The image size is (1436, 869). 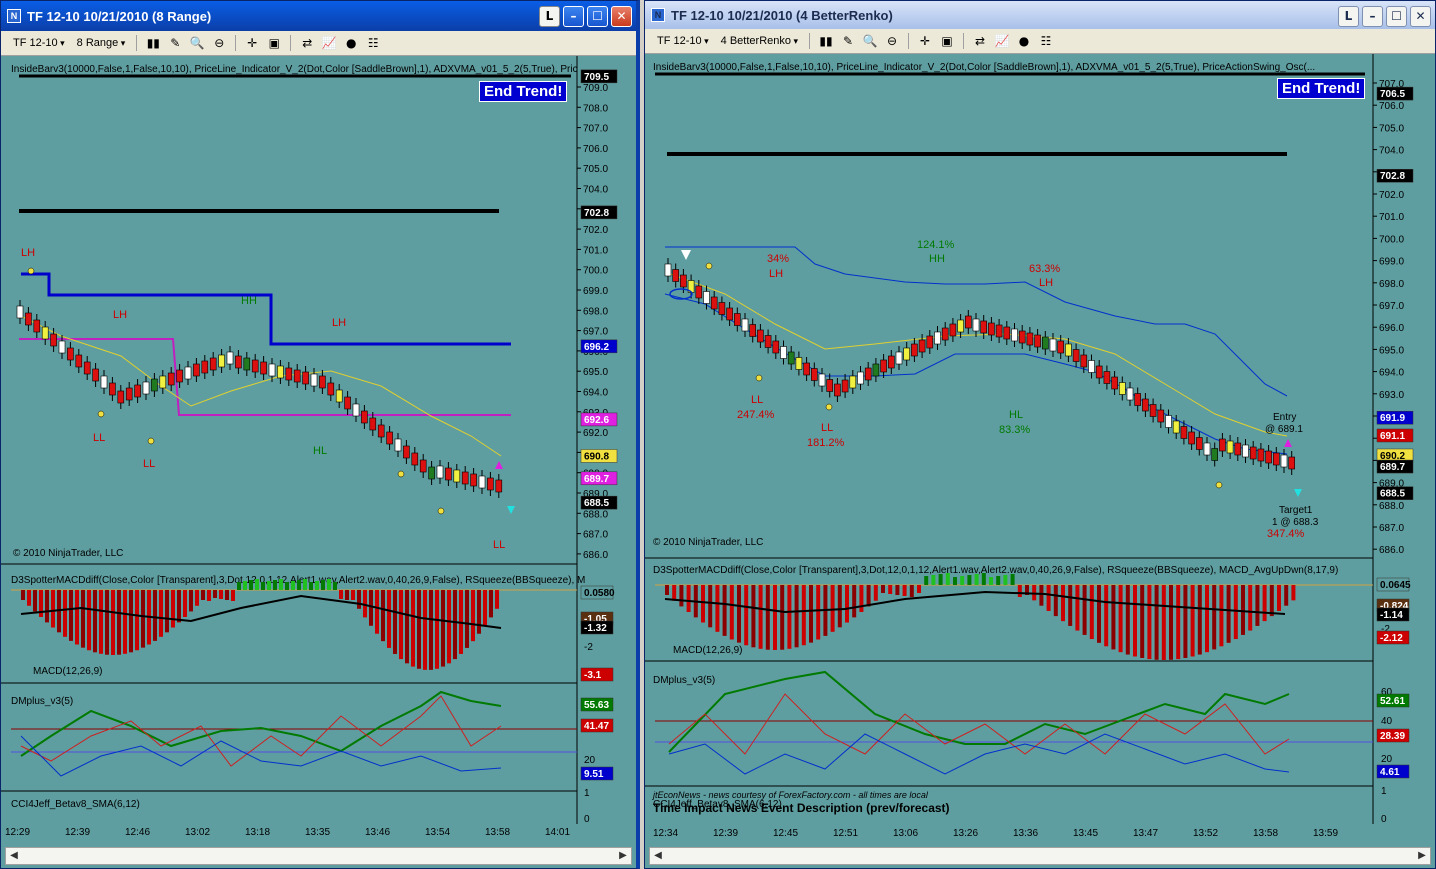 I want to click on title-bar: N TF 12-10 10/21/2010 (8 Range) L – ☐ ✕, so click(x=318, y=16).